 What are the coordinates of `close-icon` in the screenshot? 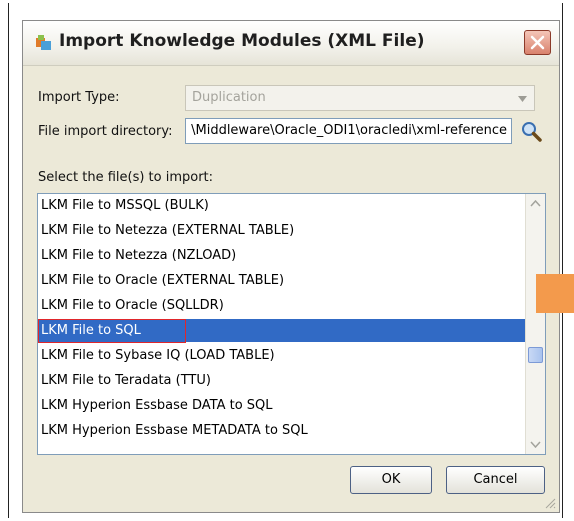 It's located at (537, 42).